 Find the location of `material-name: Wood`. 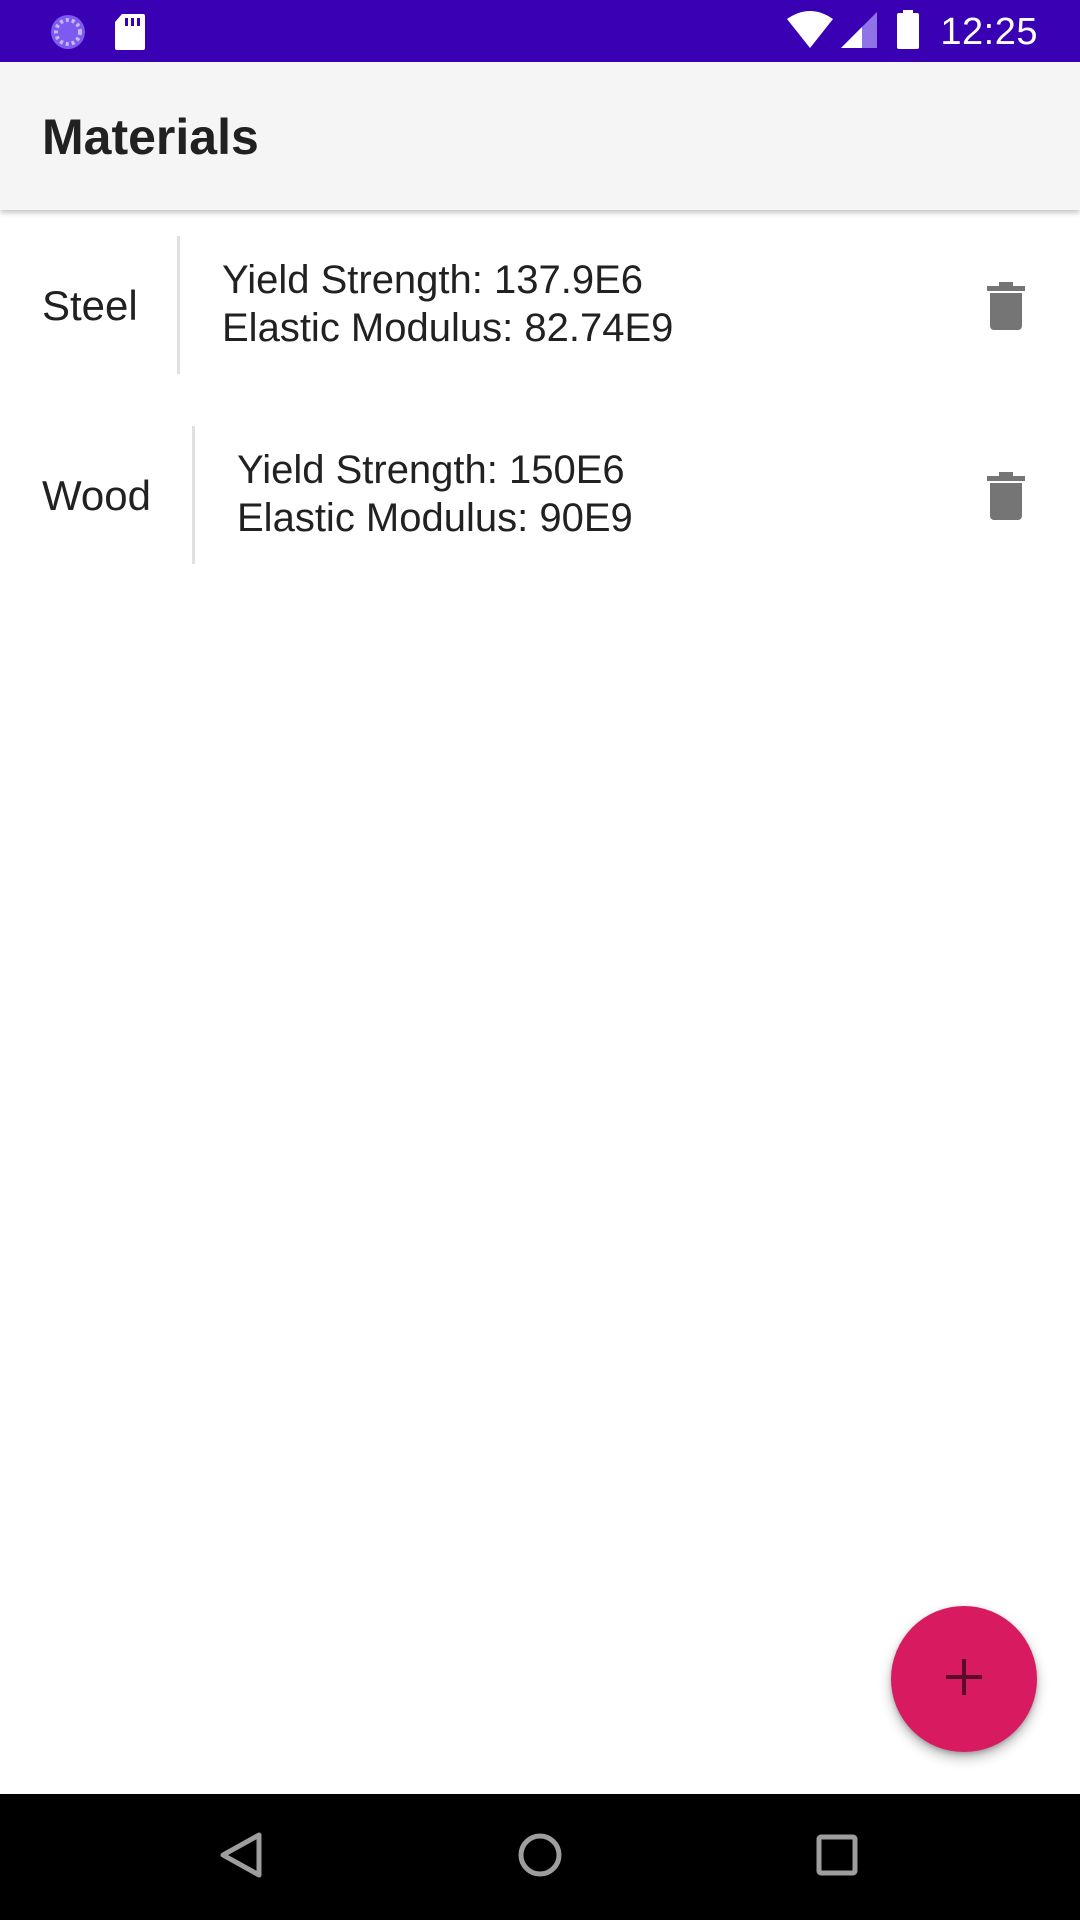

material-name: Wood is located at coordinates (96, 495).